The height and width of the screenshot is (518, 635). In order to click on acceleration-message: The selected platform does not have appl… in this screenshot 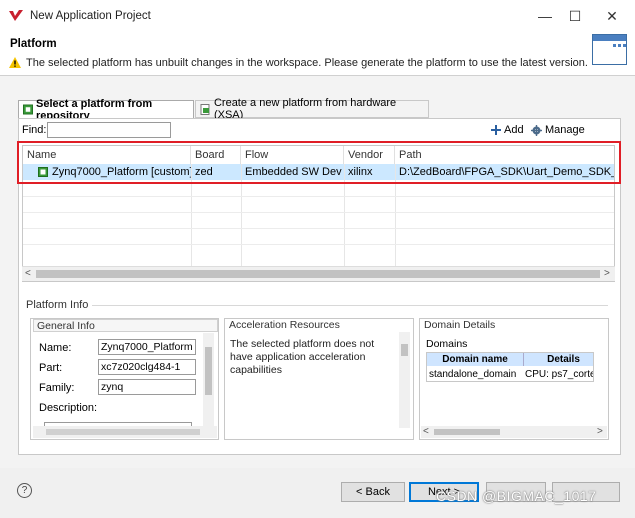, I will do `click(302, 357)`.